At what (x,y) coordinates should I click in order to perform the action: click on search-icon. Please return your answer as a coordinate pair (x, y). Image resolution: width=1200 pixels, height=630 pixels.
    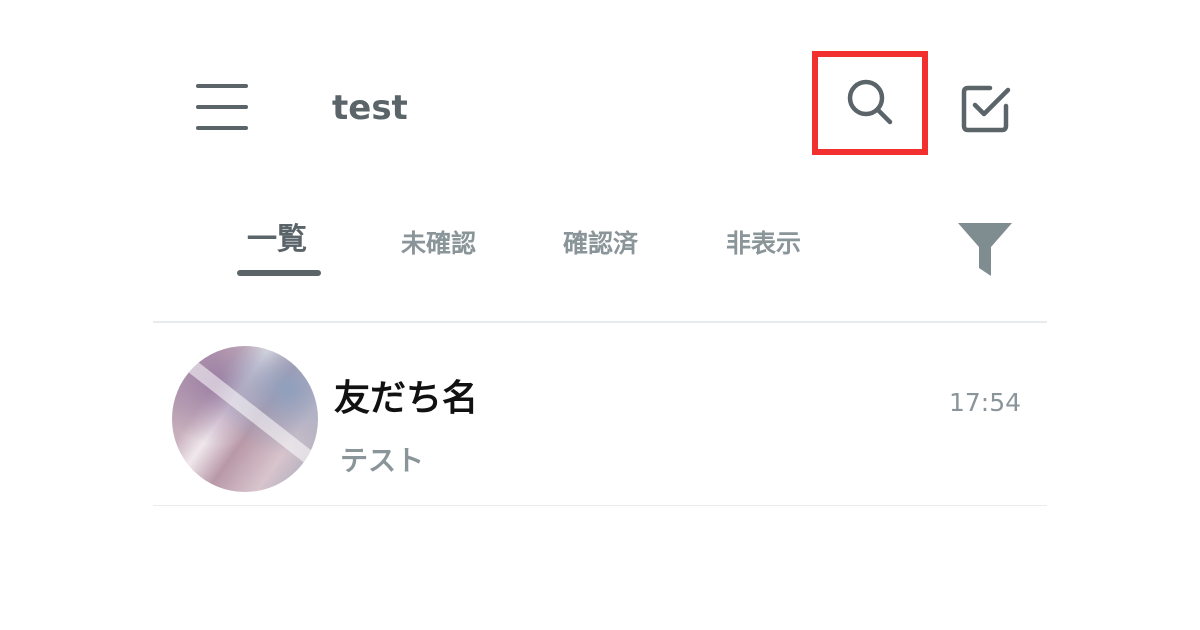
    Looking at the image, I should click on (870, 102).